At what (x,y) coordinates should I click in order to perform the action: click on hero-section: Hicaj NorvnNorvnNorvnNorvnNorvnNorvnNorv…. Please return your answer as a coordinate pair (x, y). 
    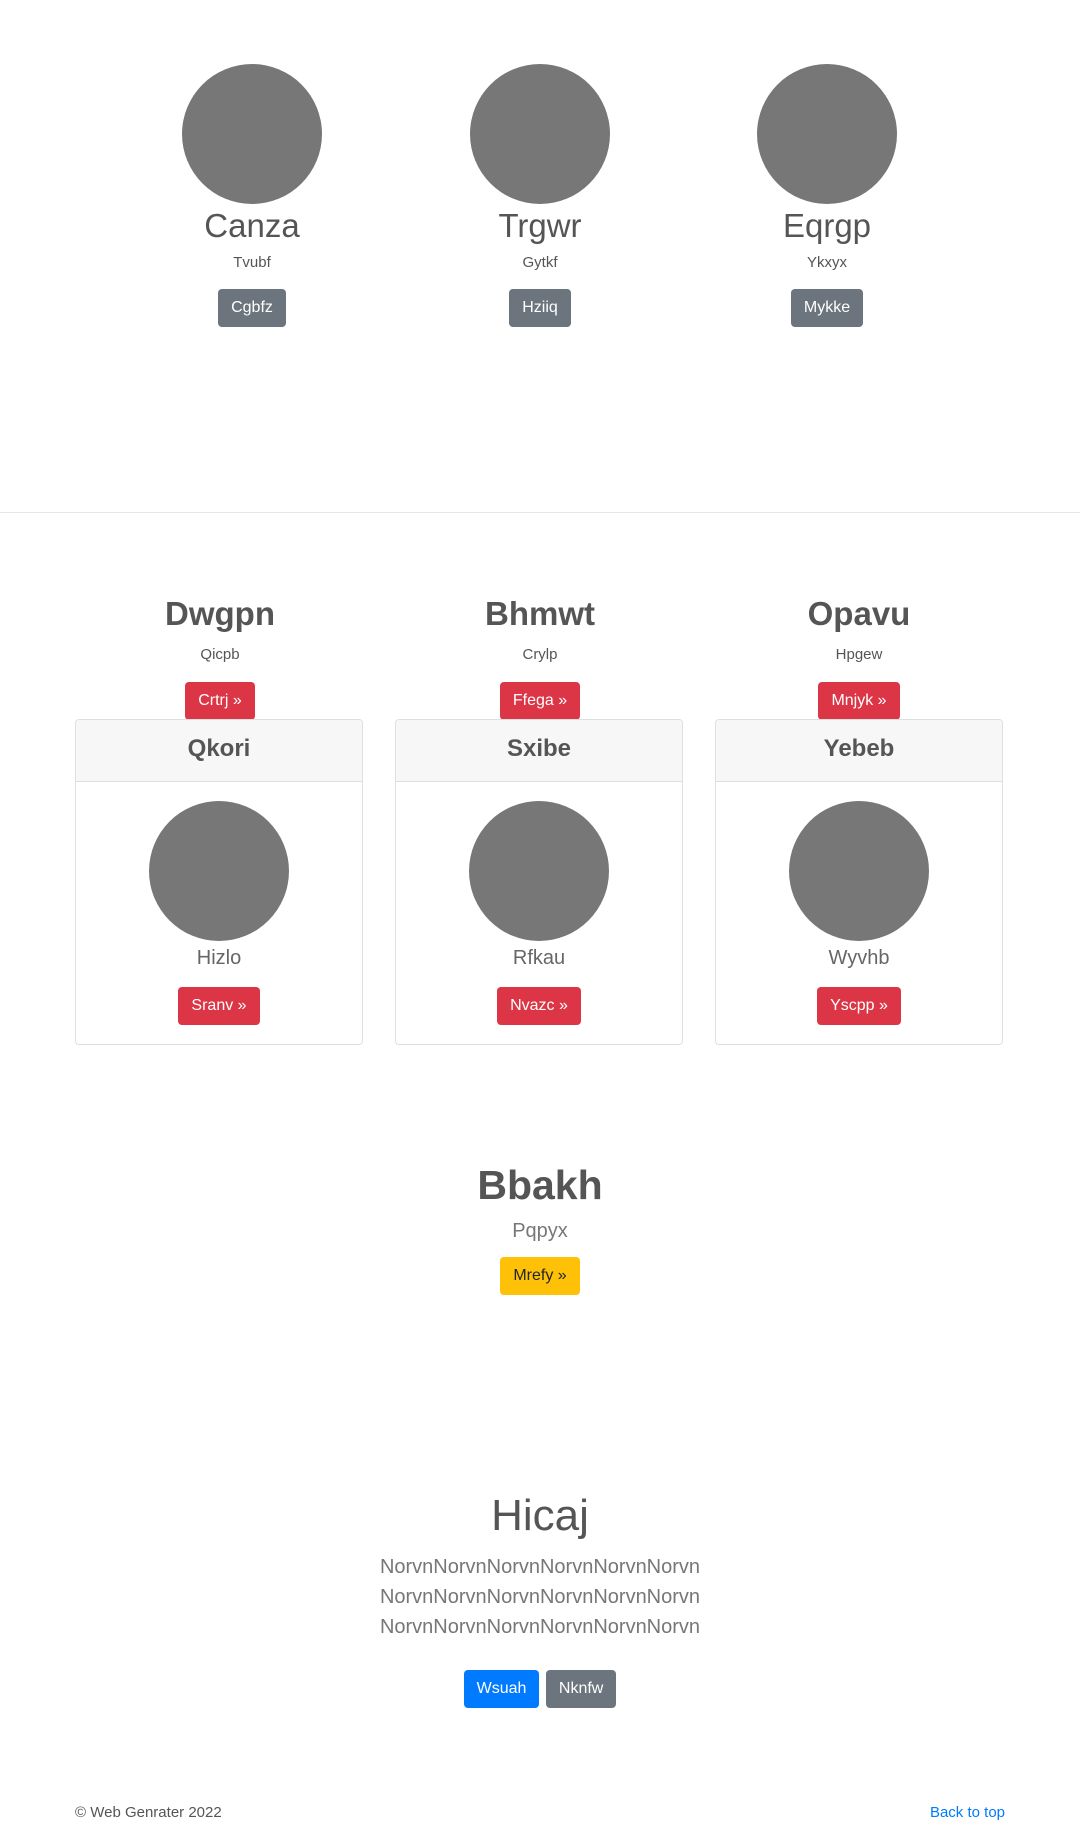
    Looking at the image, I should click on (540, 1599).